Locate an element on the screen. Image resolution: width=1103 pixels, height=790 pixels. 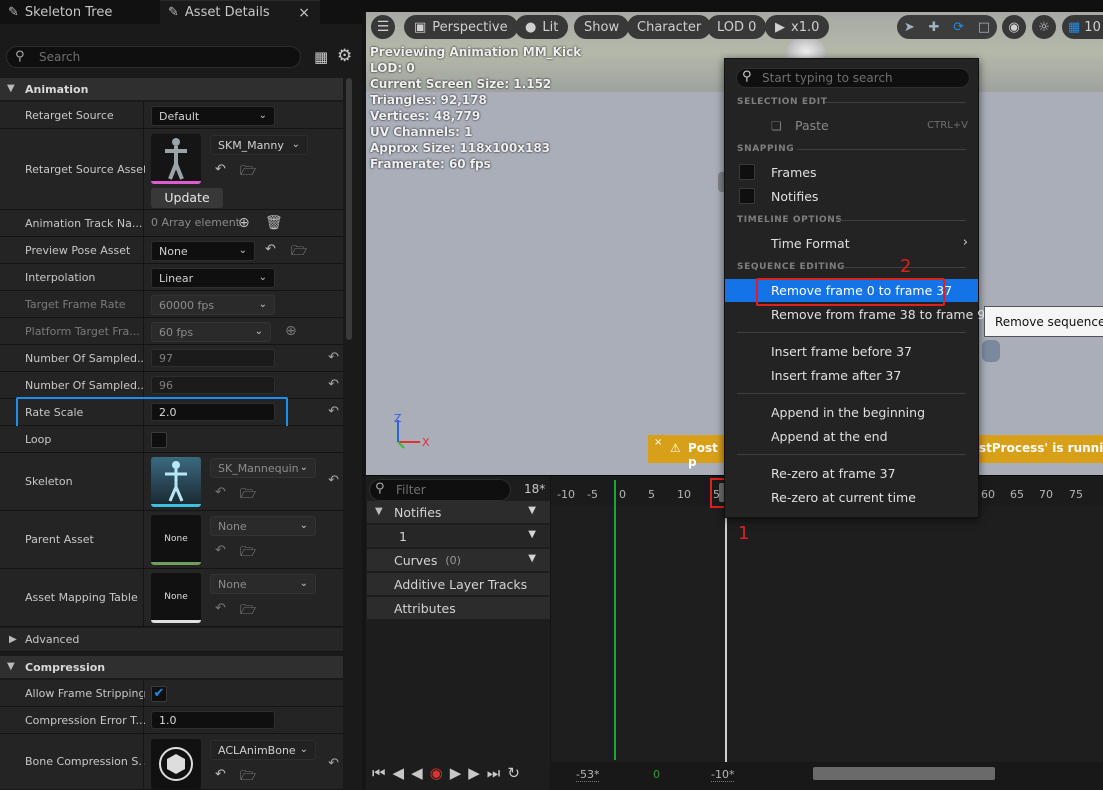
view-range-end: -10* is located at coordinates (723, 775).